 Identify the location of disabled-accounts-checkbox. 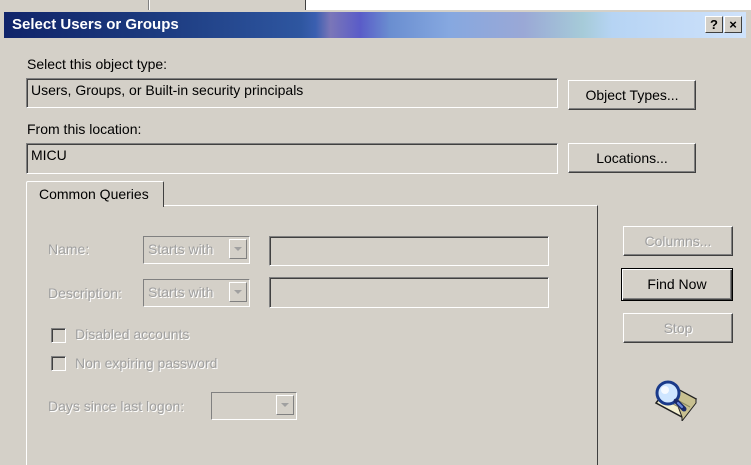
(58, 335).